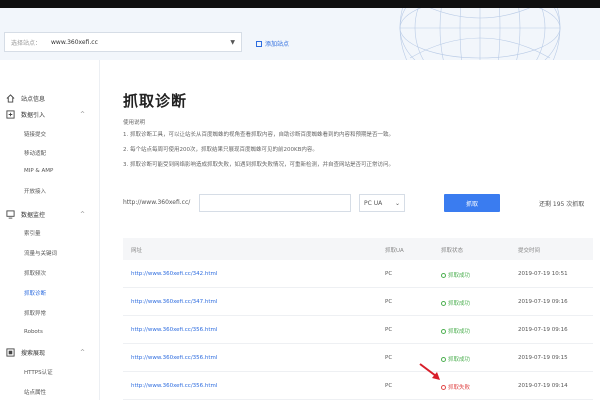 Image resolution: width=600 pixels, height=400 pixels. I want to click on row-url-link: http://www.360xefi.cc/347.html, so click(174, 302).